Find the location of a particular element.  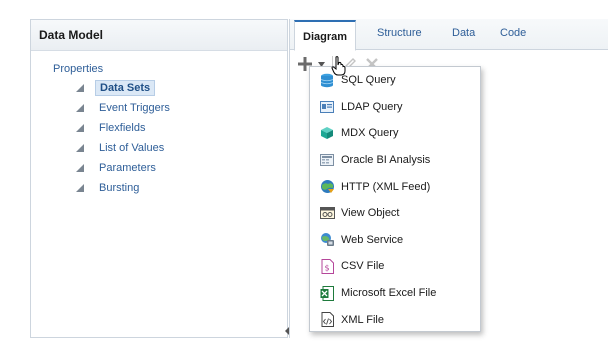

tree-item-list-of-values: List of Values is located at coordinates (159, 148).